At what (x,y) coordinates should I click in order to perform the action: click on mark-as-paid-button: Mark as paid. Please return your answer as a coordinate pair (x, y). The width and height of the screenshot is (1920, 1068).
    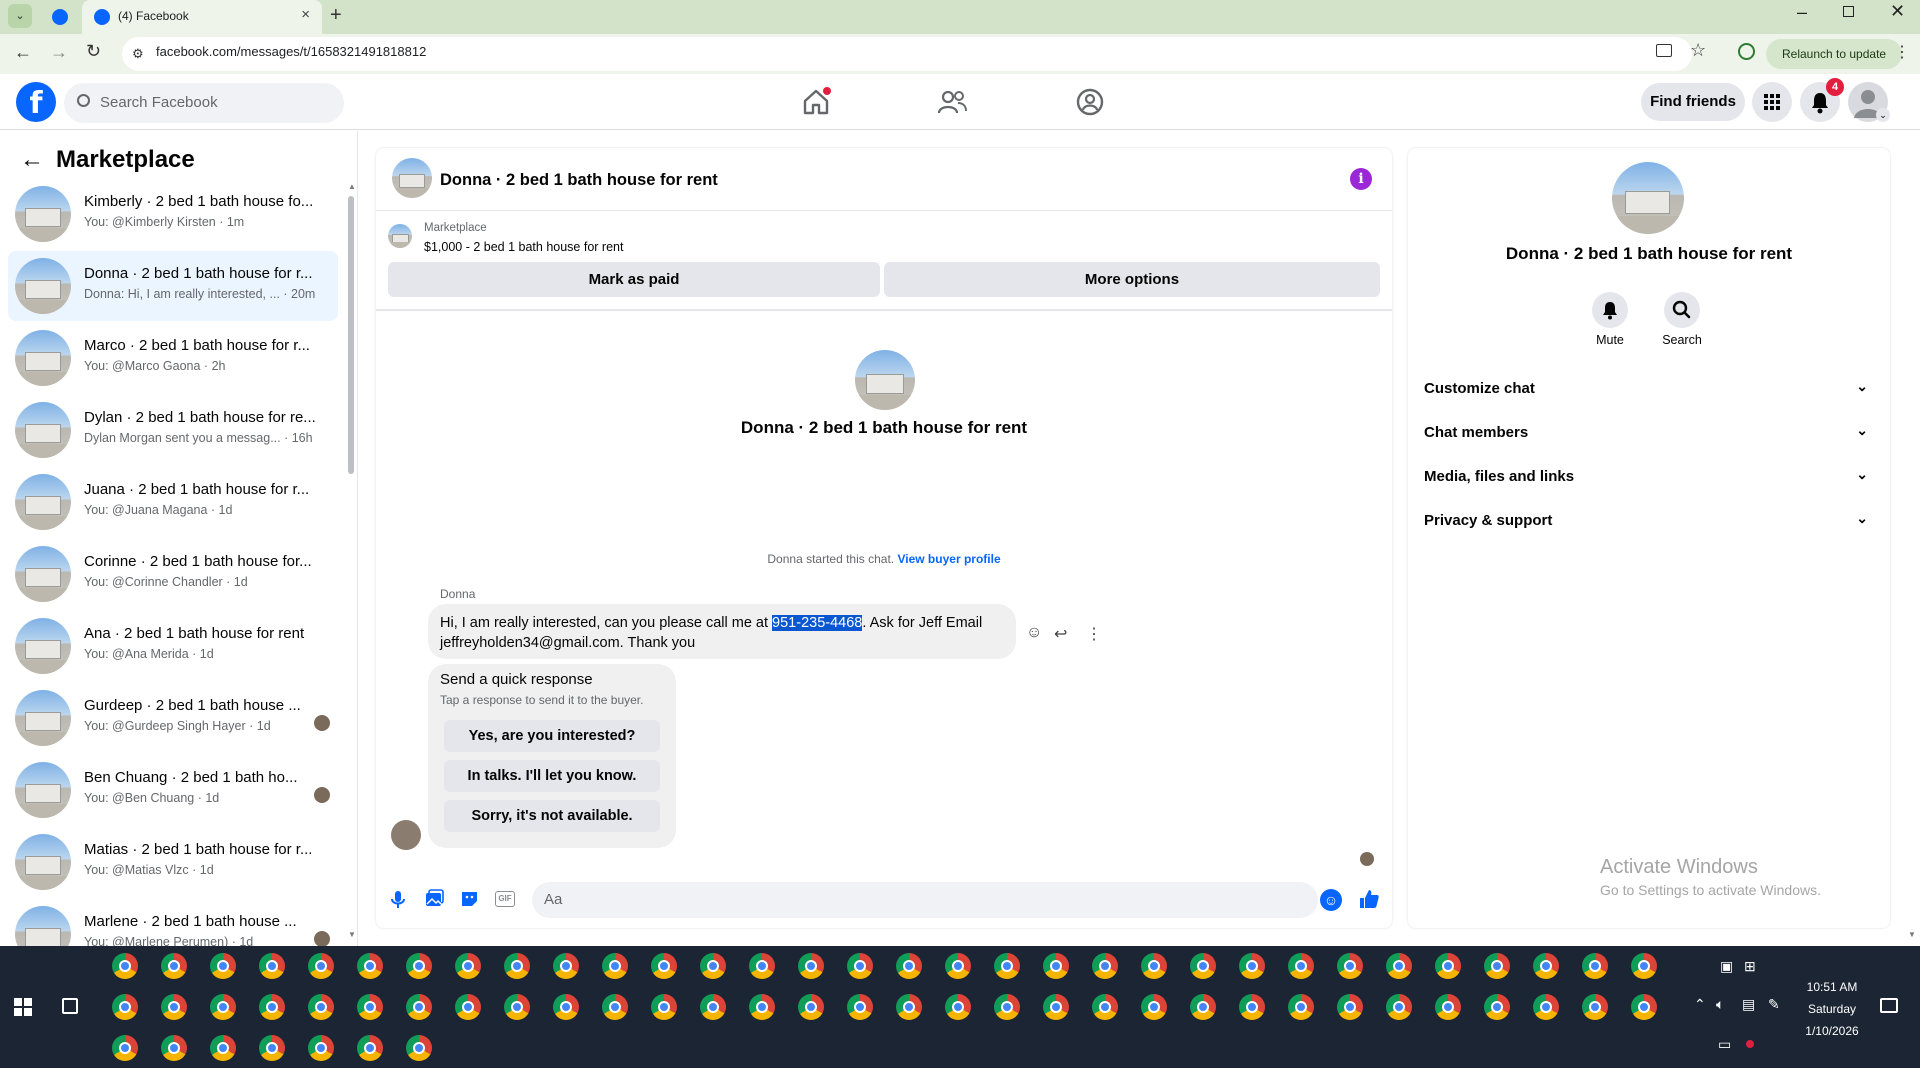
    Looking at the image, I should click on (634, 279).